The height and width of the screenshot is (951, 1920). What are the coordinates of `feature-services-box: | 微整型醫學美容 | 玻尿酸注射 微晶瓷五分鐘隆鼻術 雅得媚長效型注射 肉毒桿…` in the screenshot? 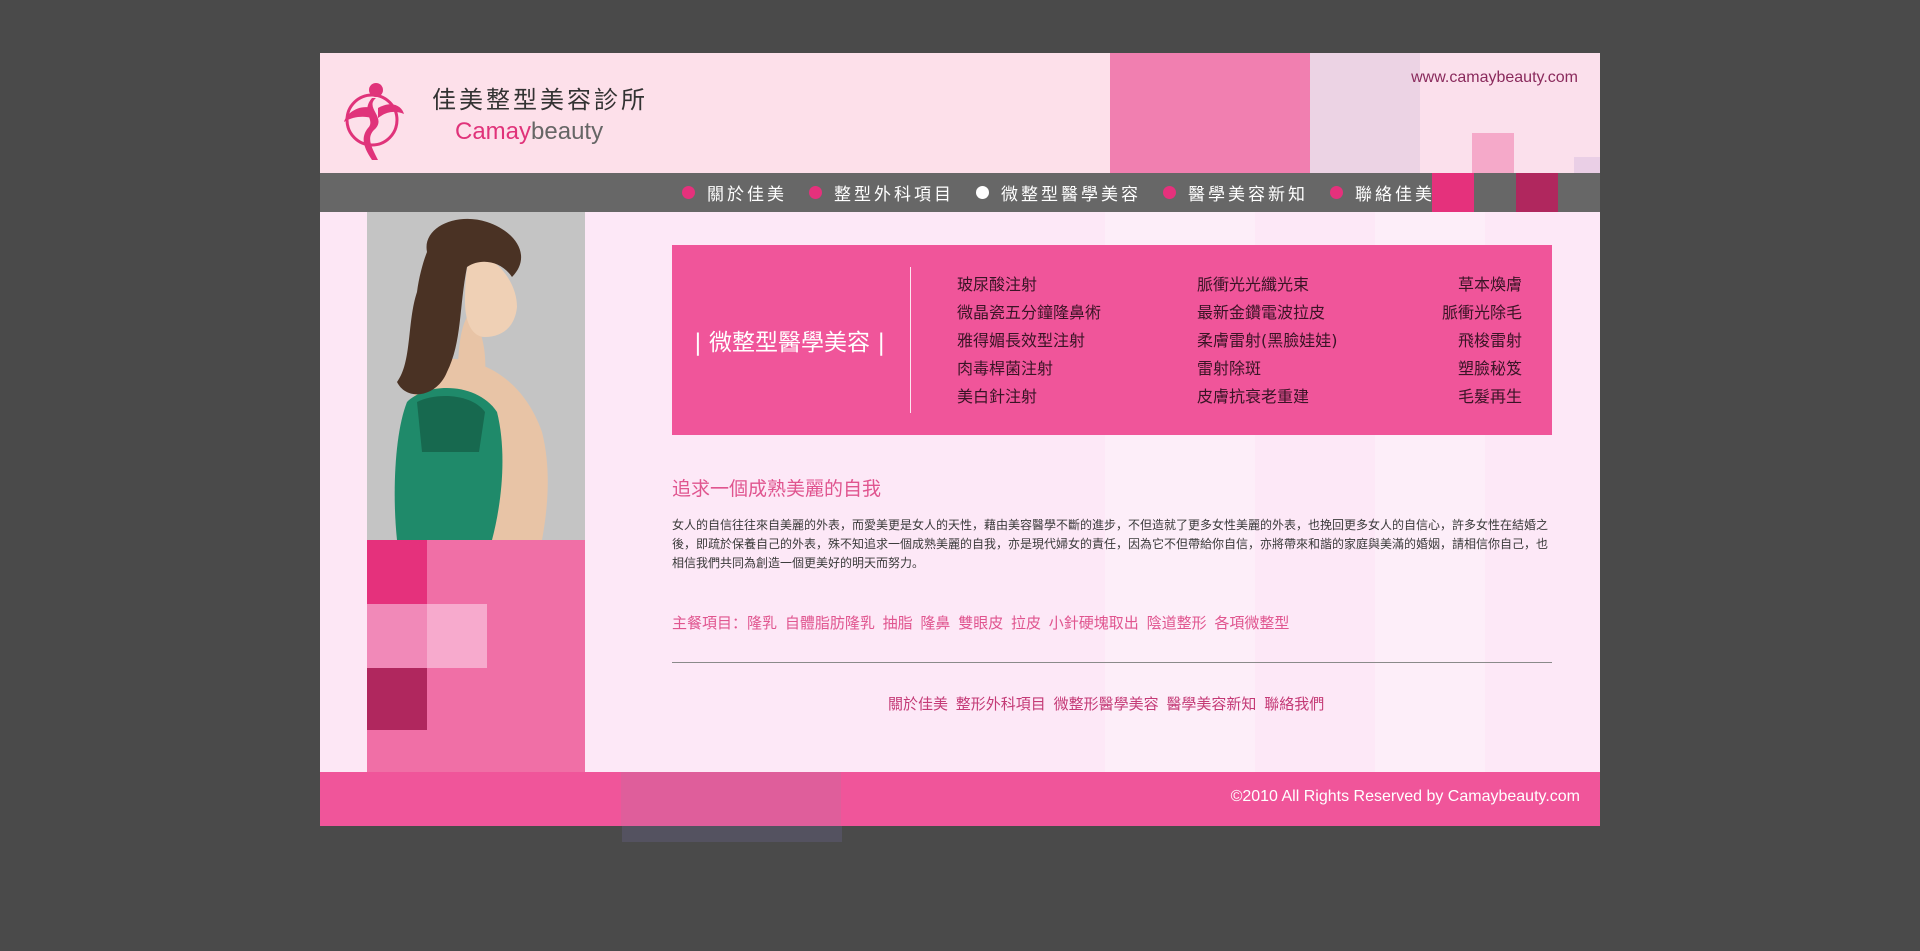 It's located at (1112, 340).